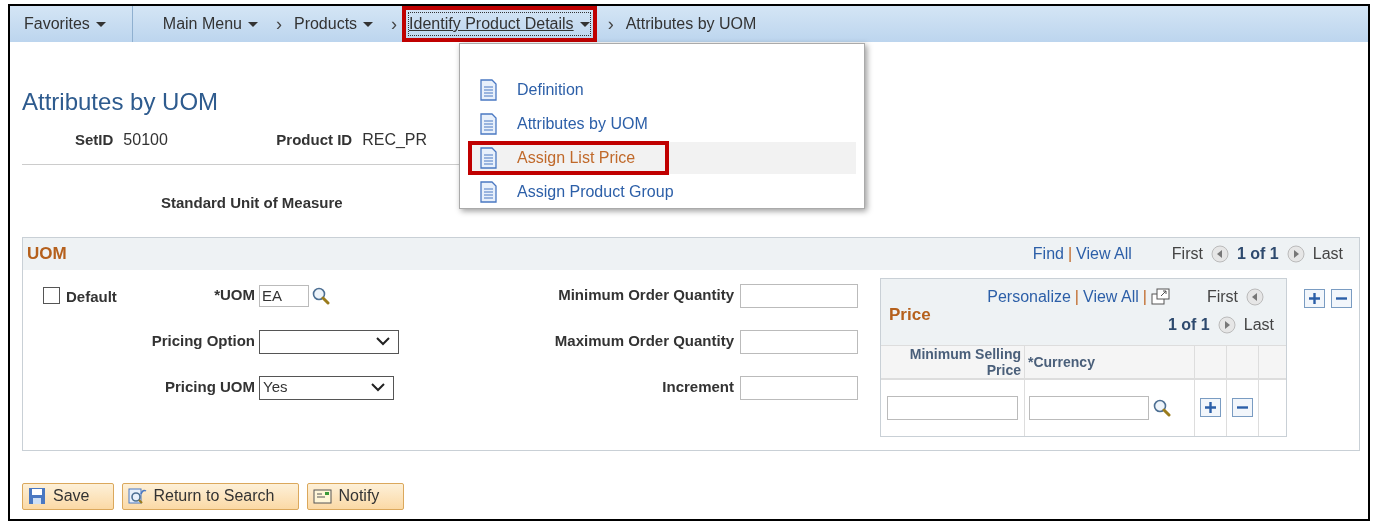  Describe the element at coordinates (211, 496) in the screenshot. I see `action-button: Return to Search` at that location.